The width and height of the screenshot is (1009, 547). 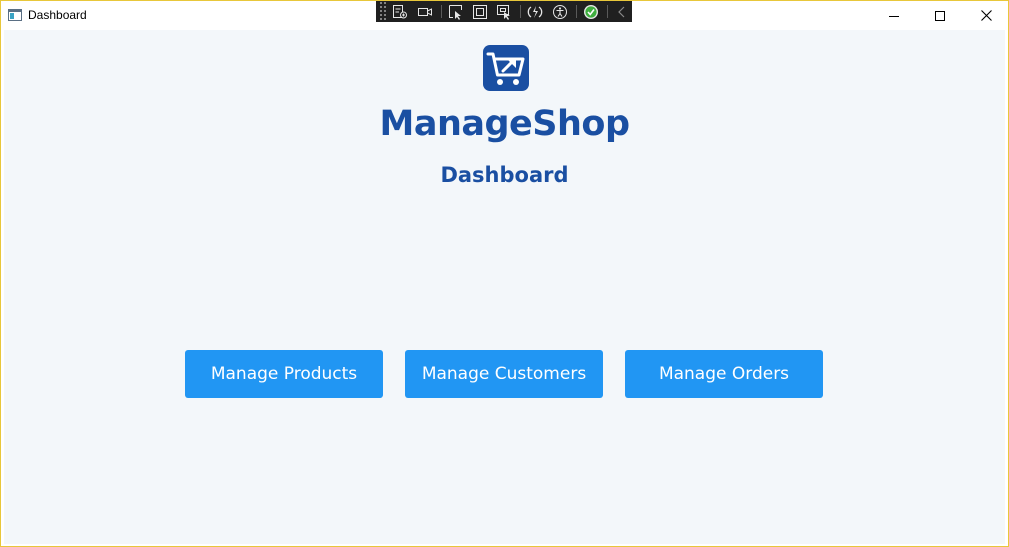 I want to click on binding-failures-ok-icon, so click(x=591, y=11).